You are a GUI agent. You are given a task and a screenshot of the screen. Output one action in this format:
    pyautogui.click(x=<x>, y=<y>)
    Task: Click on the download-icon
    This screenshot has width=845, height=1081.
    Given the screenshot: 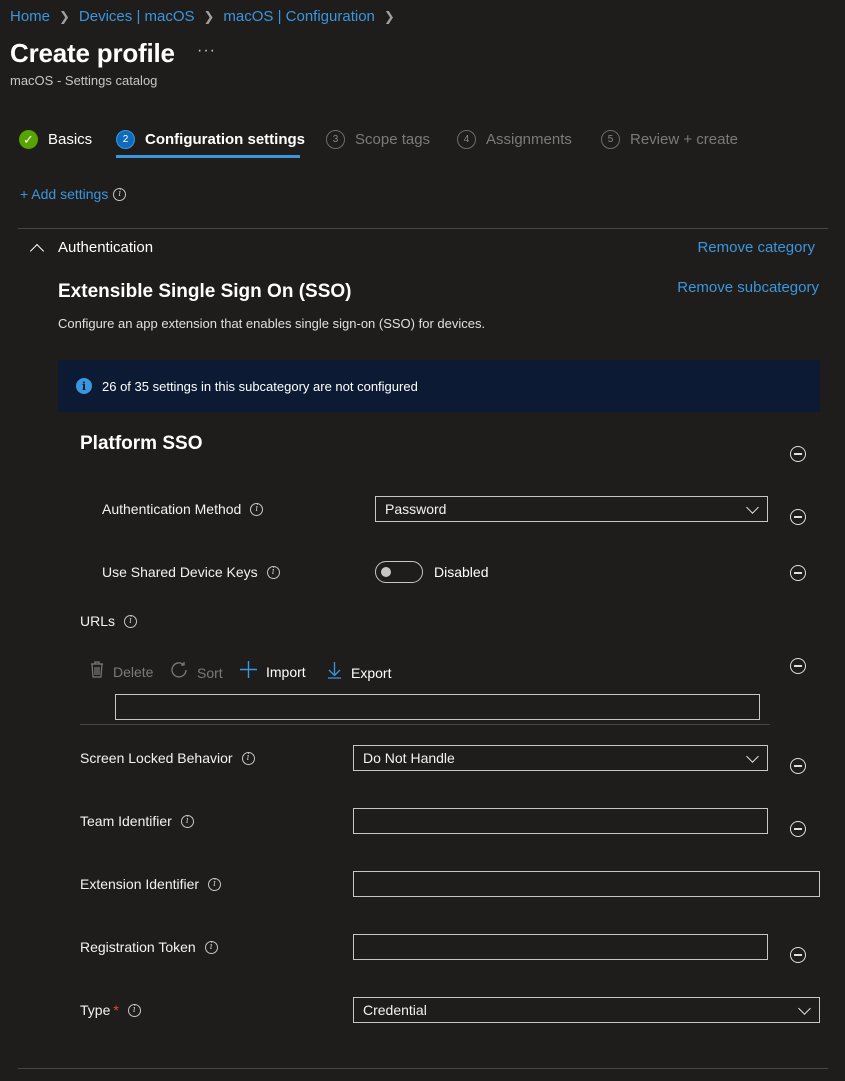 What is the action you would take?
    pyautogui.click(x=334, y=672)
    